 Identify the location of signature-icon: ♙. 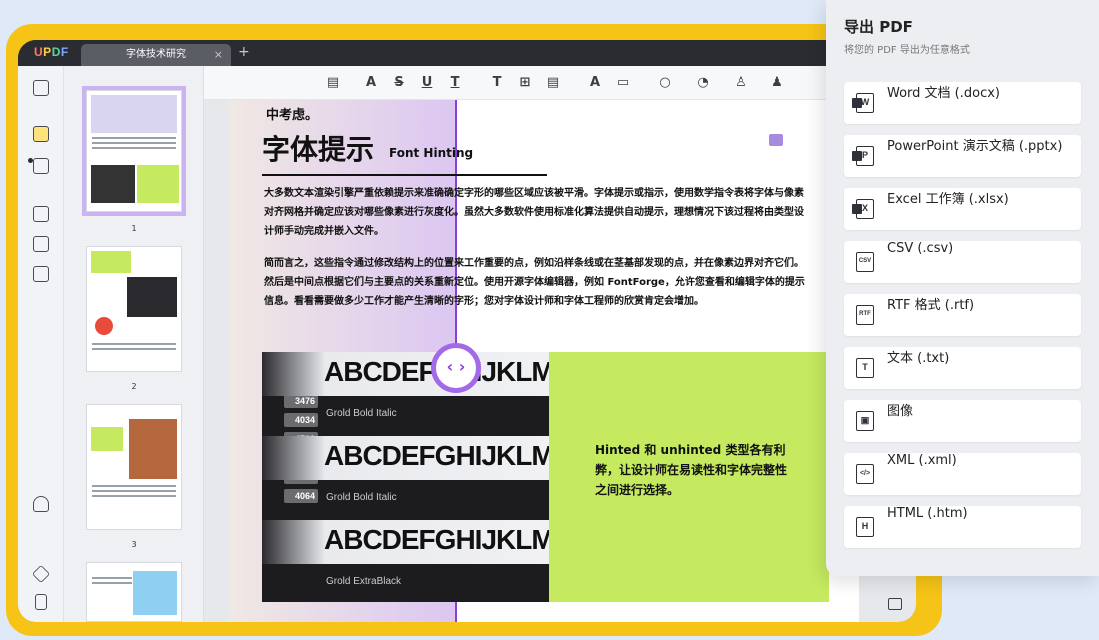
(741, 83).